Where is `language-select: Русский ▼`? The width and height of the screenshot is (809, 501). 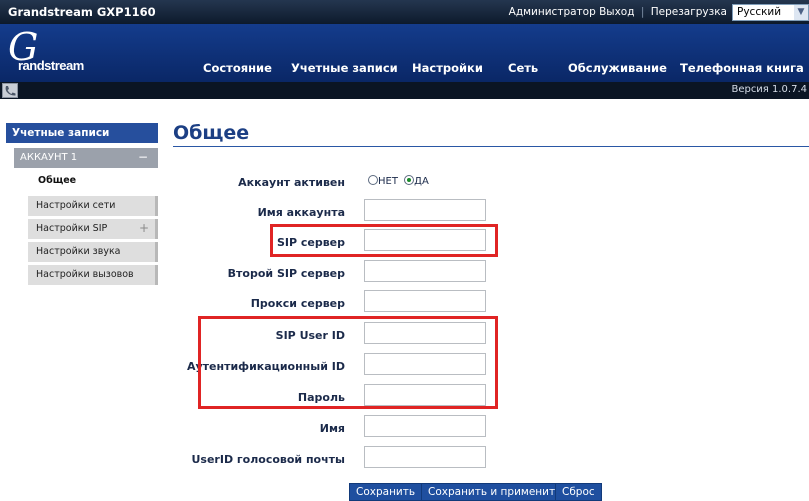
language-select: Русский ▼ is located at coordinates (770, 12).